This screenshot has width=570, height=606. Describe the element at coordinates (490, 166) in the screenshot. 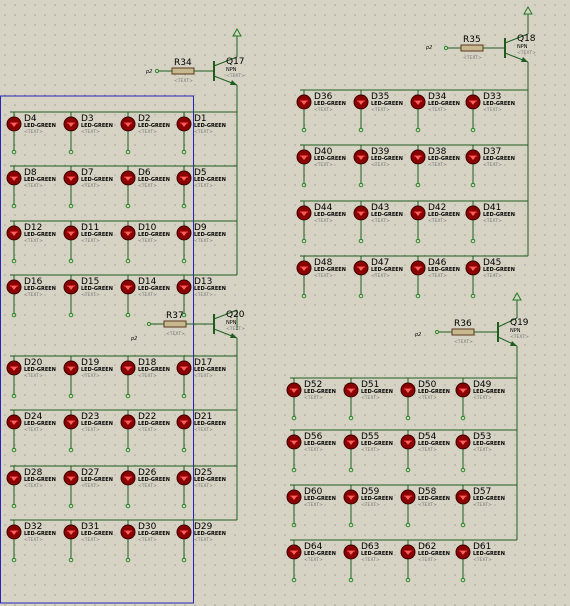

I see `led-d37: D37LED-GREEN<TEXT>` at that location.